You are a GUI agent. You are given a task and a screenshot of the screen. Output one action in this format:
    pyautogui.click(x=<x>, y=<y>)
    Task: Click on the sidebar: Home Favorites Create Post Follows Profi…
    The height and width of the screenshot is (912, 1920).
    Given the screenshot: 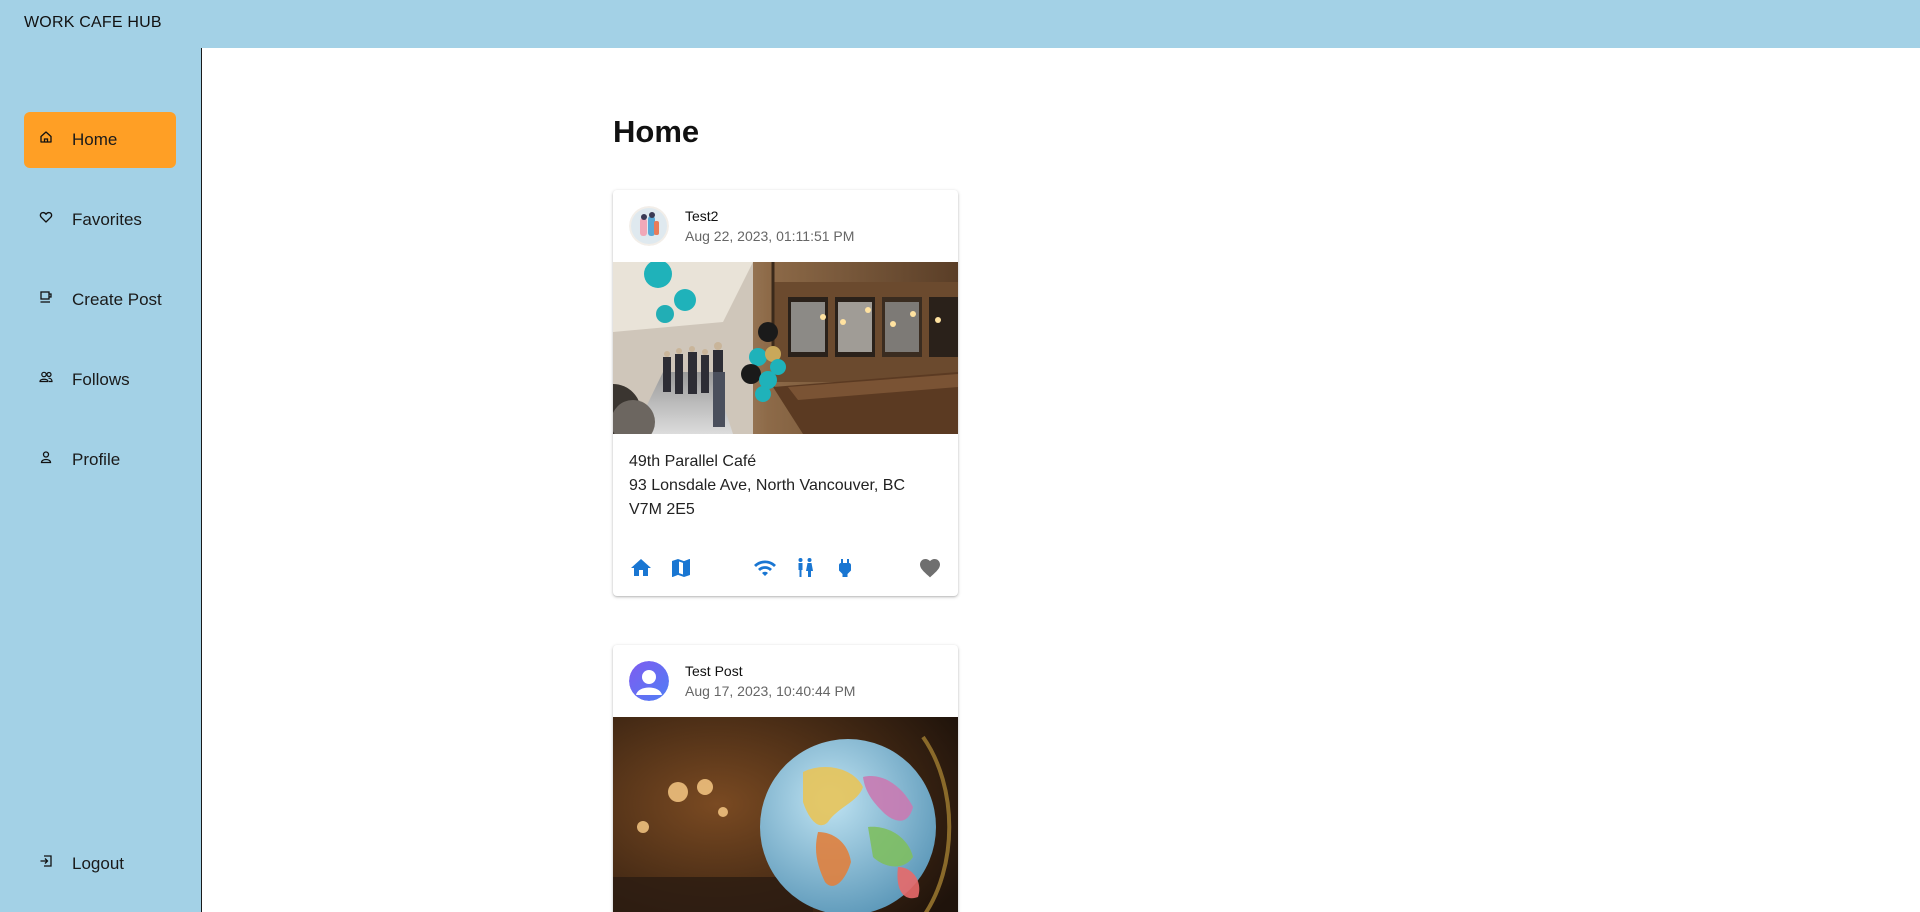 What is the action you would take?
    pyautogui.click(x=101, y=480)
    